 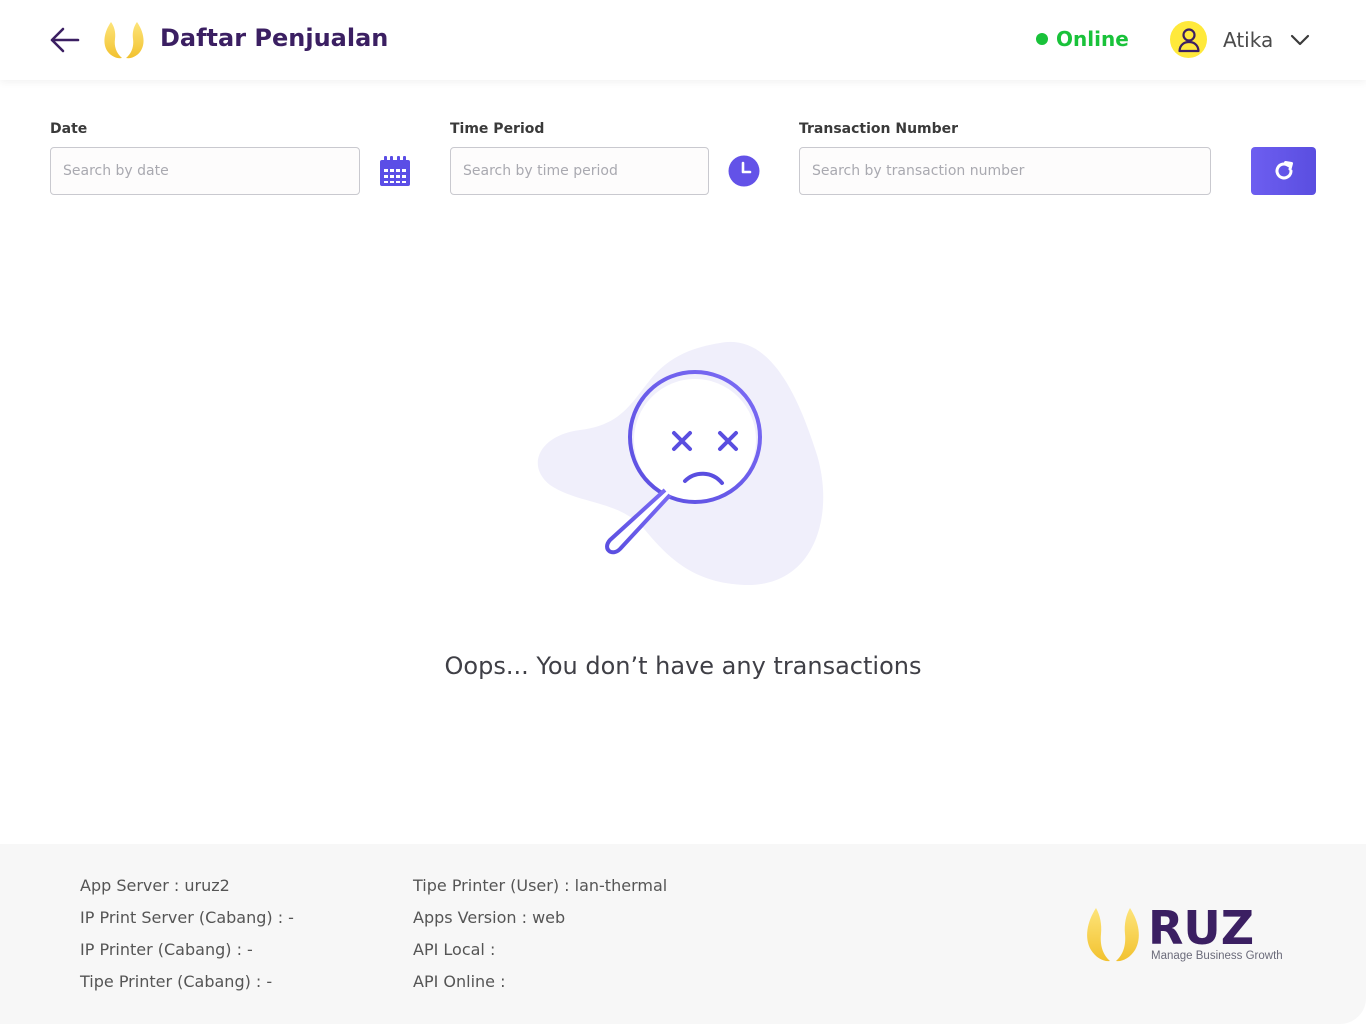 What do you see at coordinates (683, 40) in the screenshot?
I see `top-bar: Daftar Penjualan Online Atika` at bounding box center [683, 40].